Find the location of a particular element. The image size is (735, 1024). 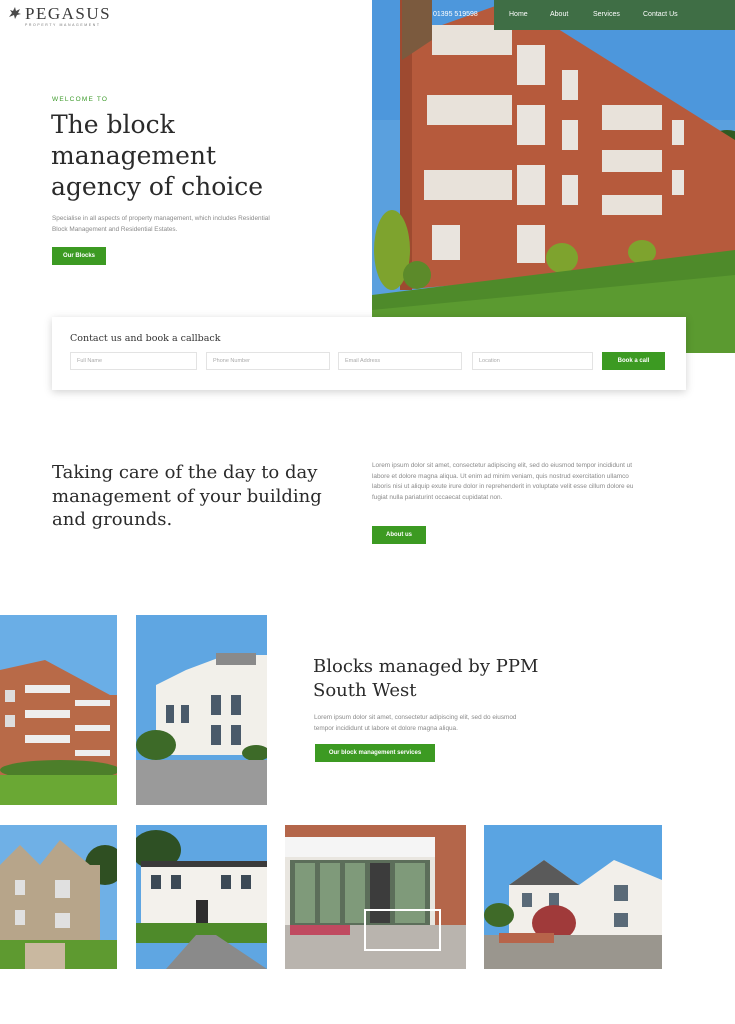

full-name-field: Full Name is located at coordinates (133, 361).